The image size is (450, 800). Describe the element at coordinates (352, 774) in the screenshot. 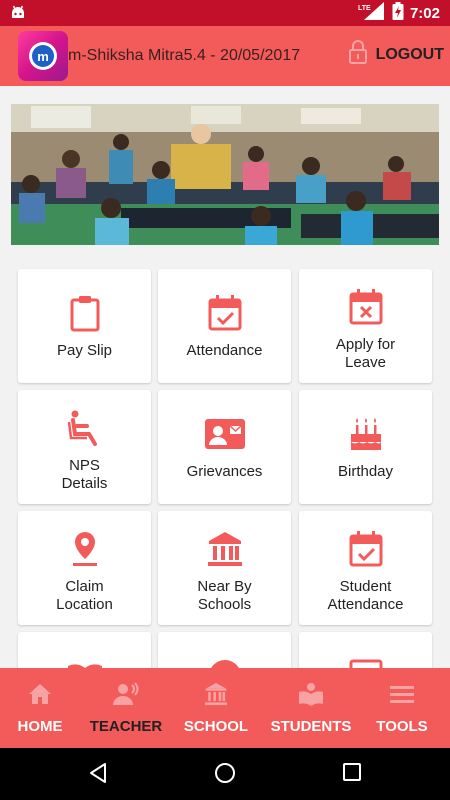

I see `recents-icon` at that location.